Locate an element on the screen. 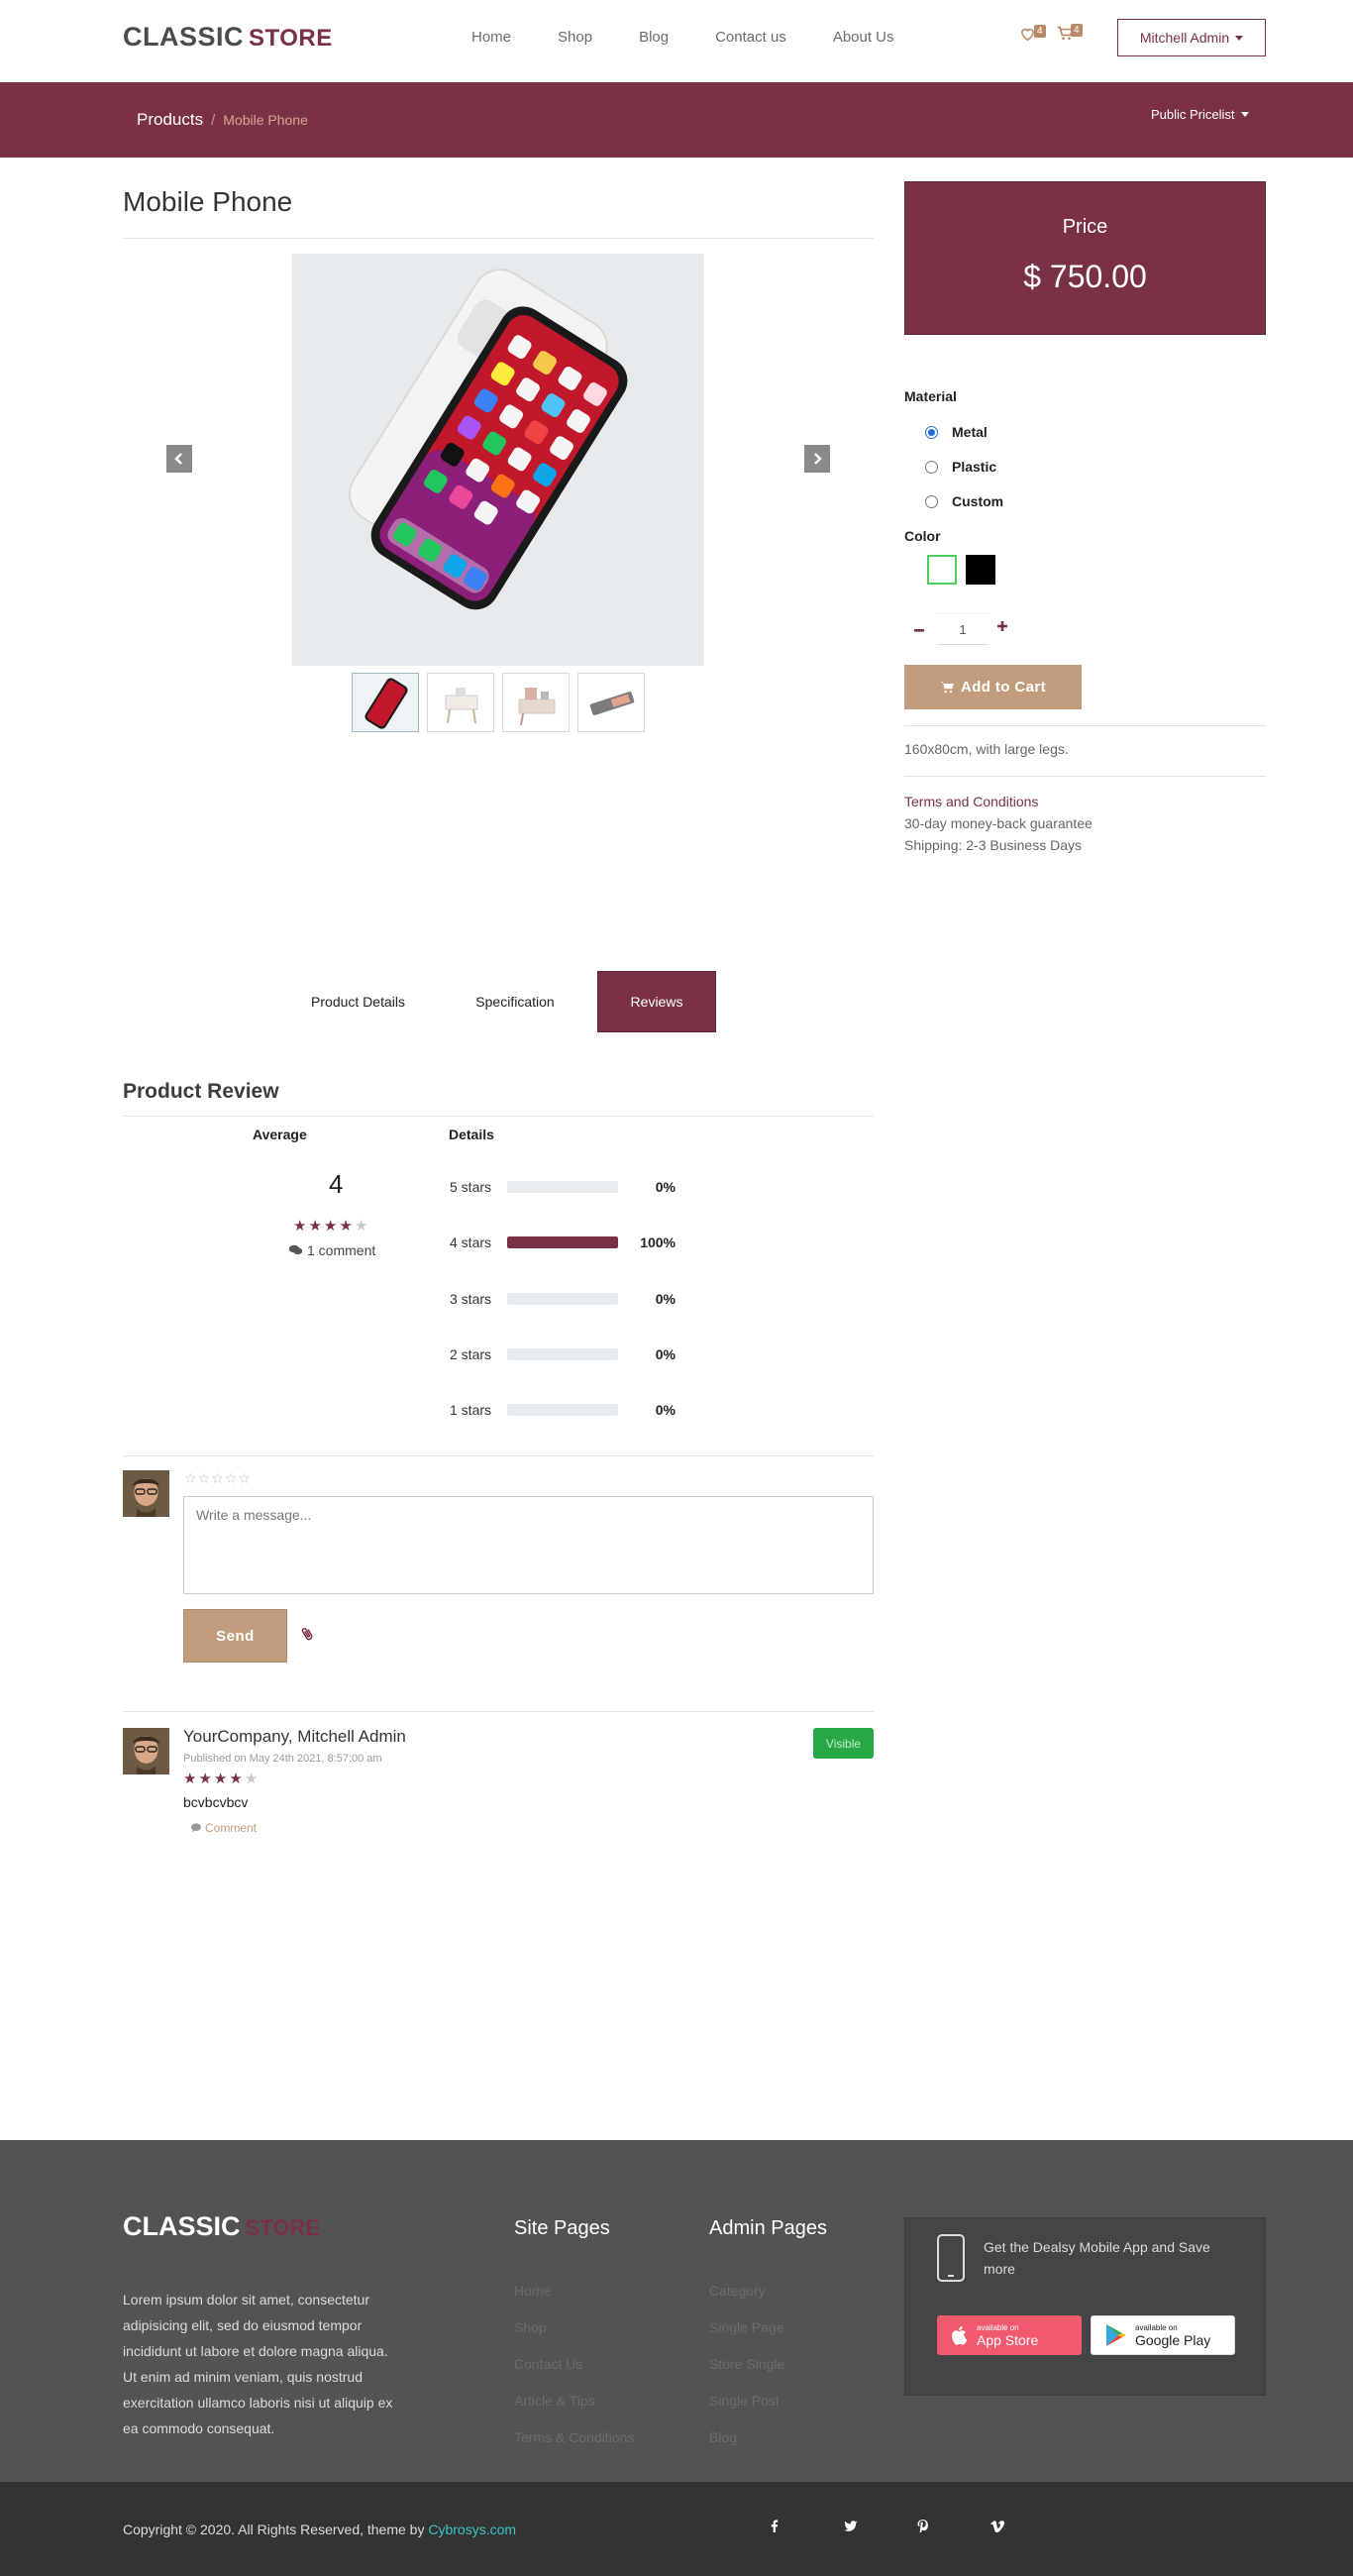 The image size is (1353, 2576). thumbnail-phone is located at coordinates (385, 703).